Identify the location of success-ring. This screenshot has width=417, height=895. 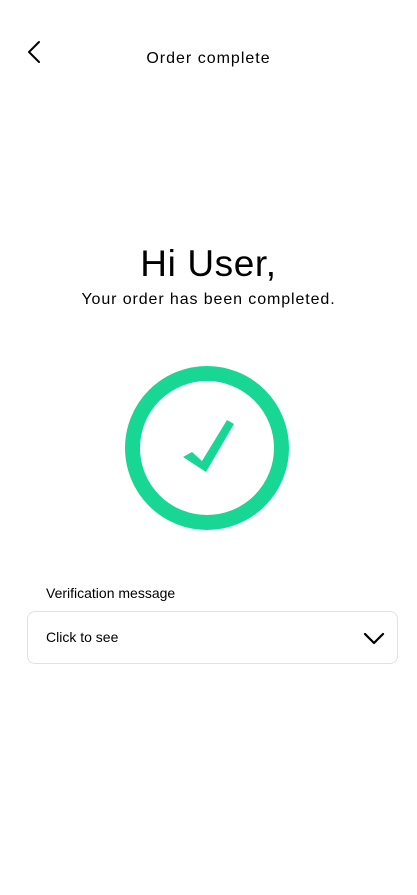
(207, 448).